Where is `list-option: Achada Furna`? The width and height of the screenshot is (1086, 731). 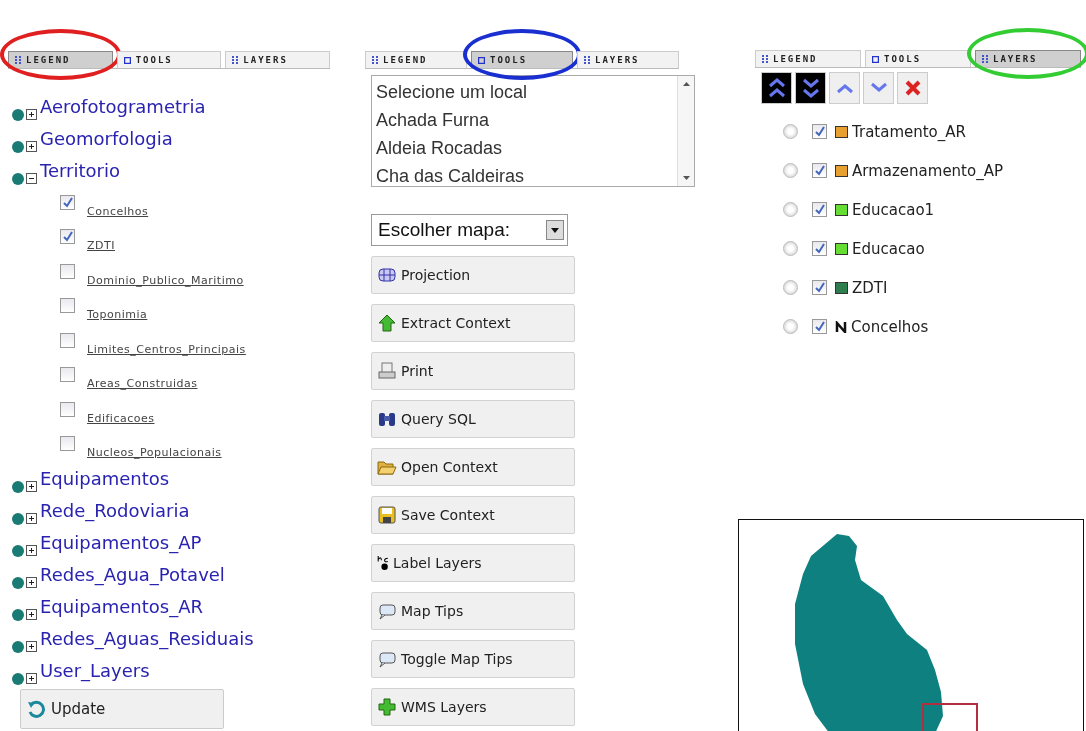 list-option: Achada Furna is located at coordinates (524, 120).